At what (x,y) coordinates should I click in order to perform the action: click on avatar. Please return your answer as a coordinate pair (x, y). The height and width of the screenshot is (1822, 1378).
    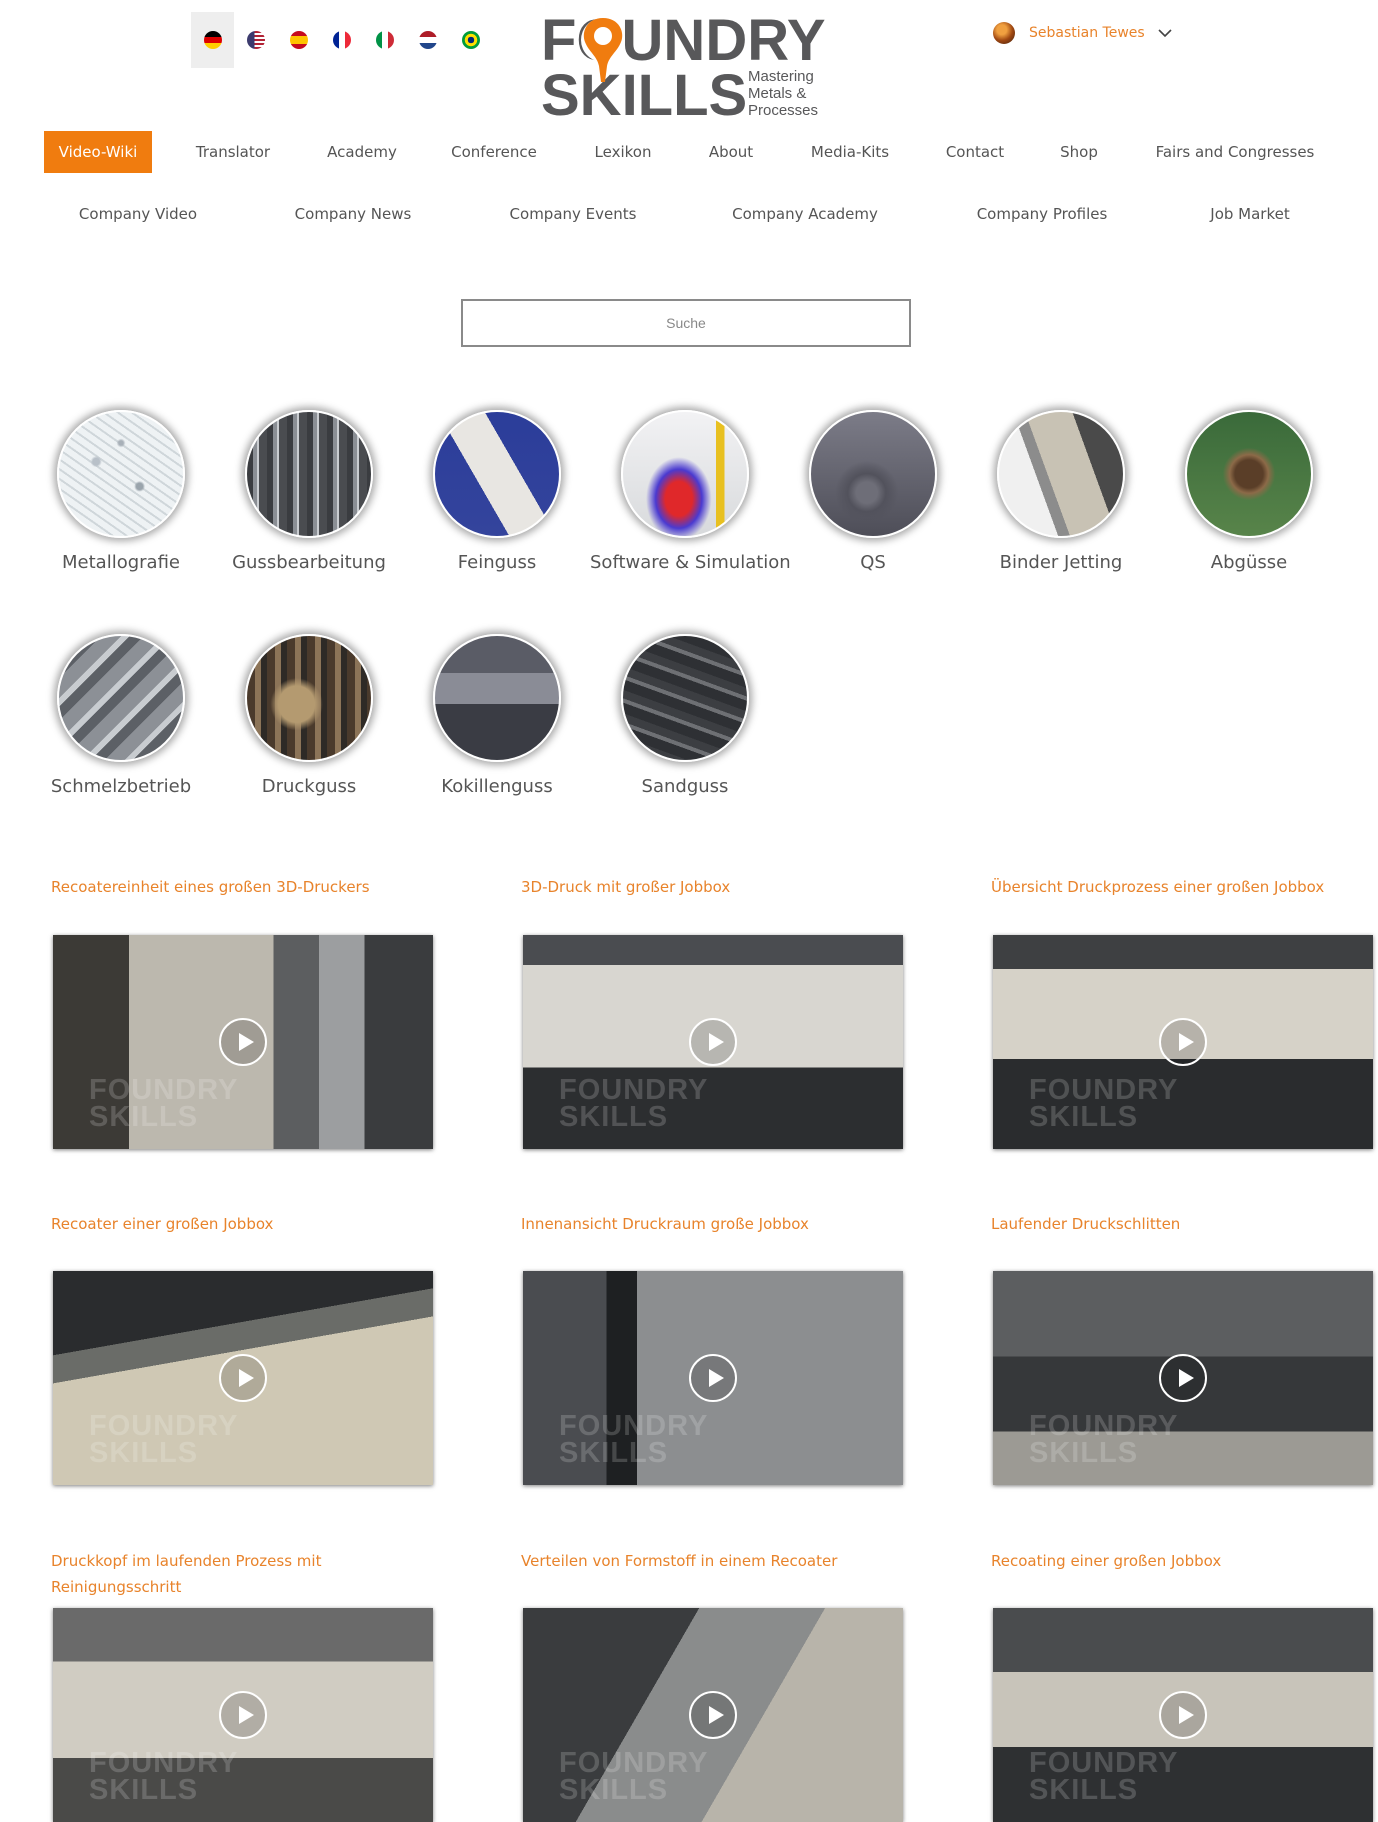
    Looking at the image, I should click on (1004, 33).